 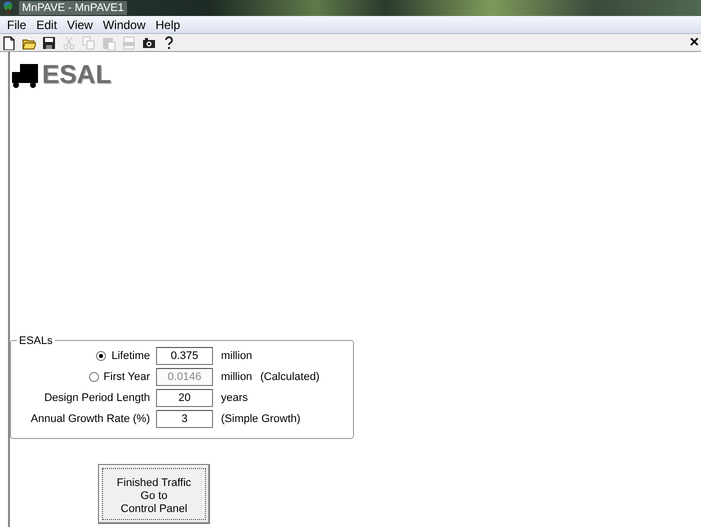 I want to click on truck-icon, so click(x=25, y=76).